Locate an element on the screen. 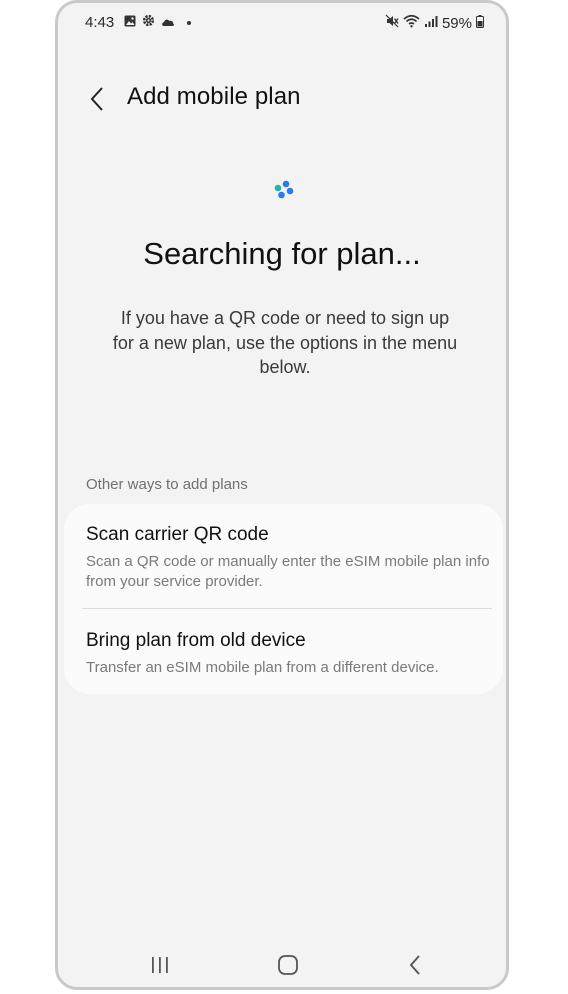 Image resolution: width=568 pixels, height=994 pixels. battery-percent: 59% is located at coordinates (456, 23).